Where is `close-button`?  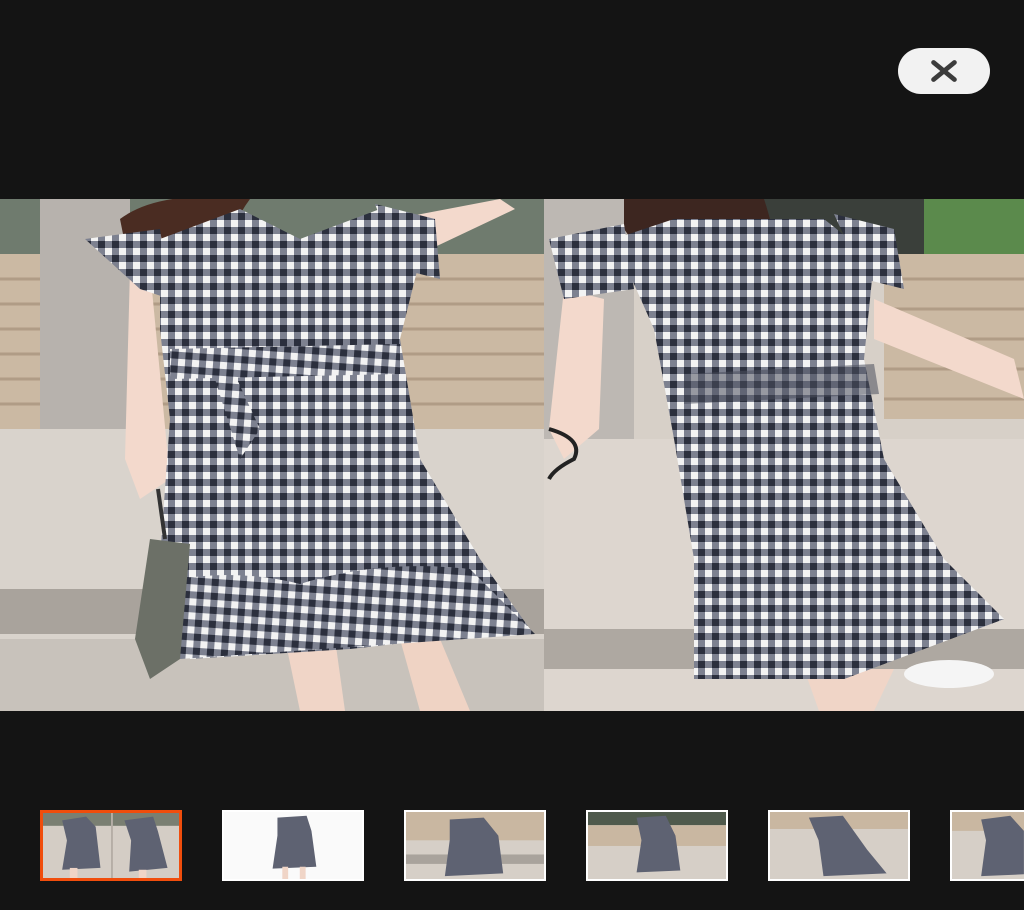
close-button is located at coordinates (944, 71).